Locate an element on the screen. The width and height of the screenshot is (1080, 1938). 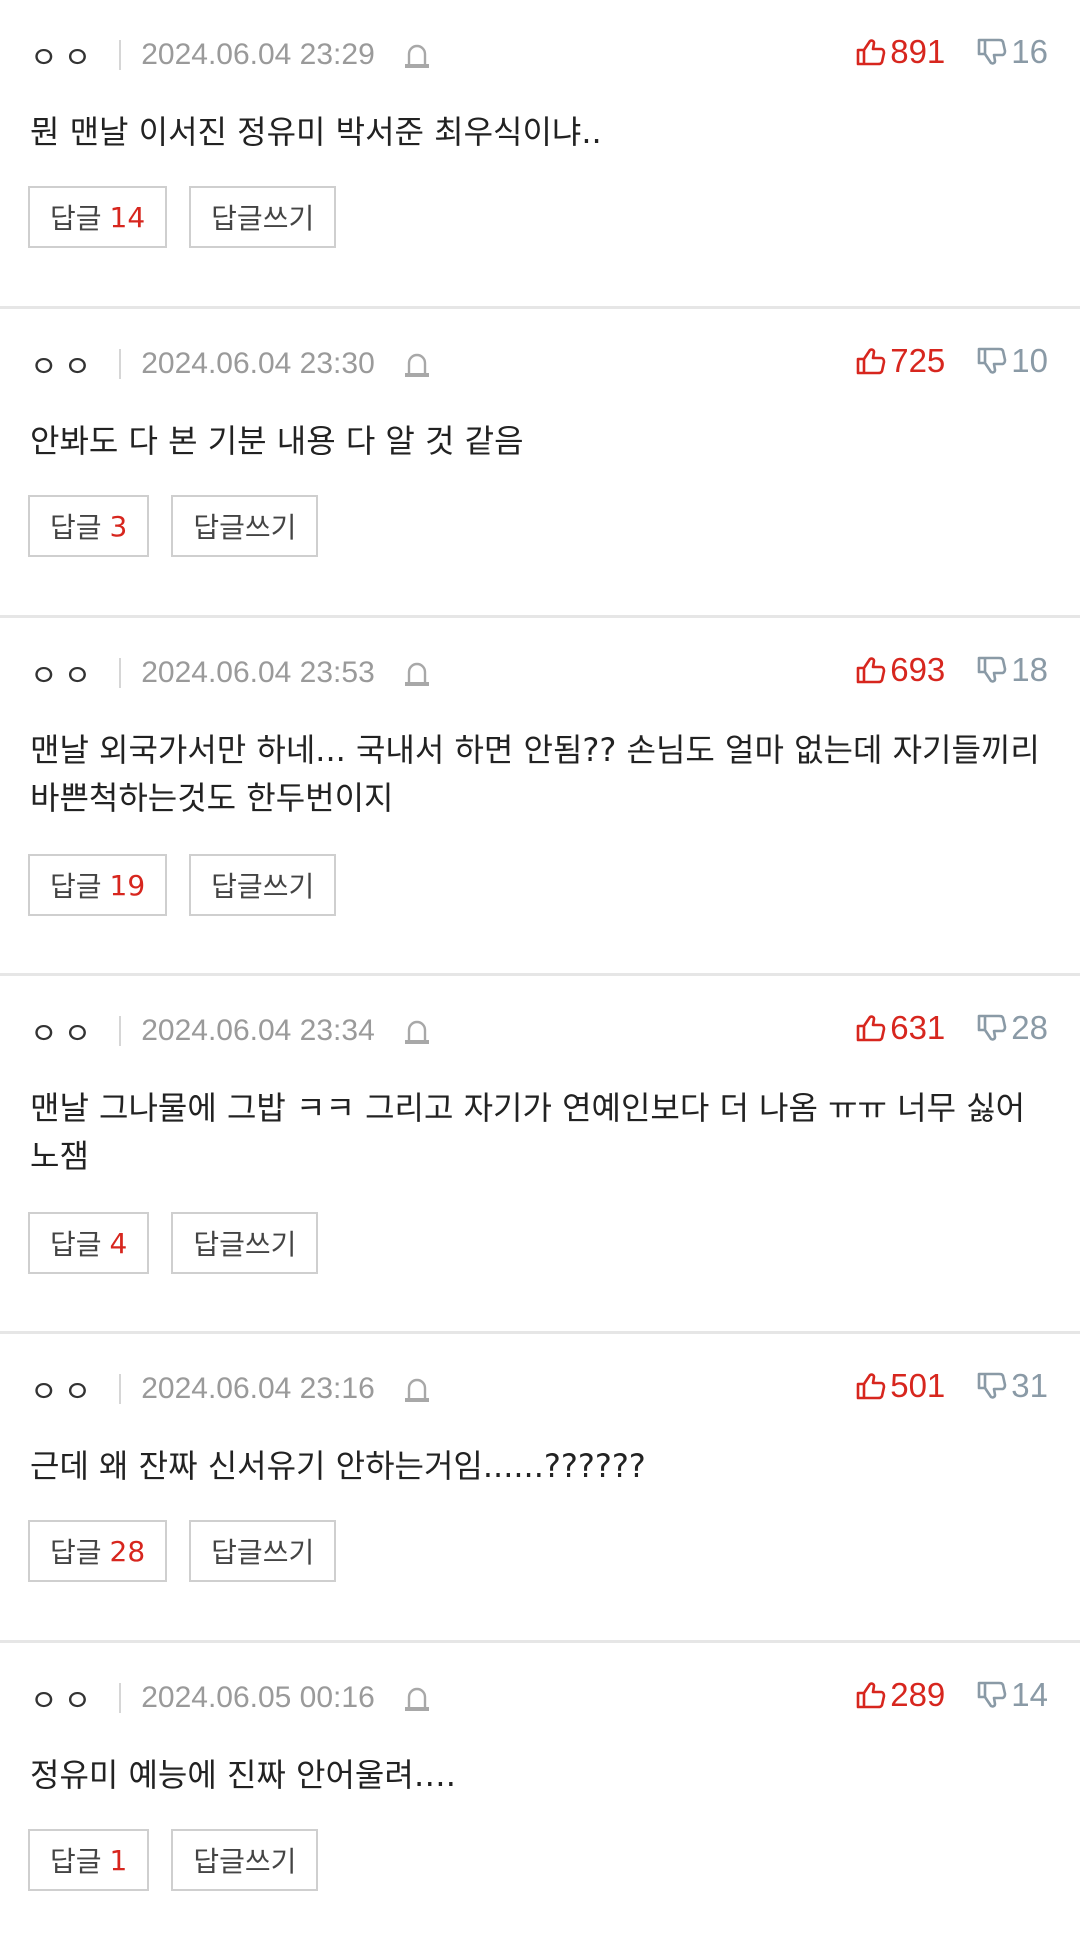
comment-actions: 답글 3 답글쓰기 is located at coordinates (184, 526).